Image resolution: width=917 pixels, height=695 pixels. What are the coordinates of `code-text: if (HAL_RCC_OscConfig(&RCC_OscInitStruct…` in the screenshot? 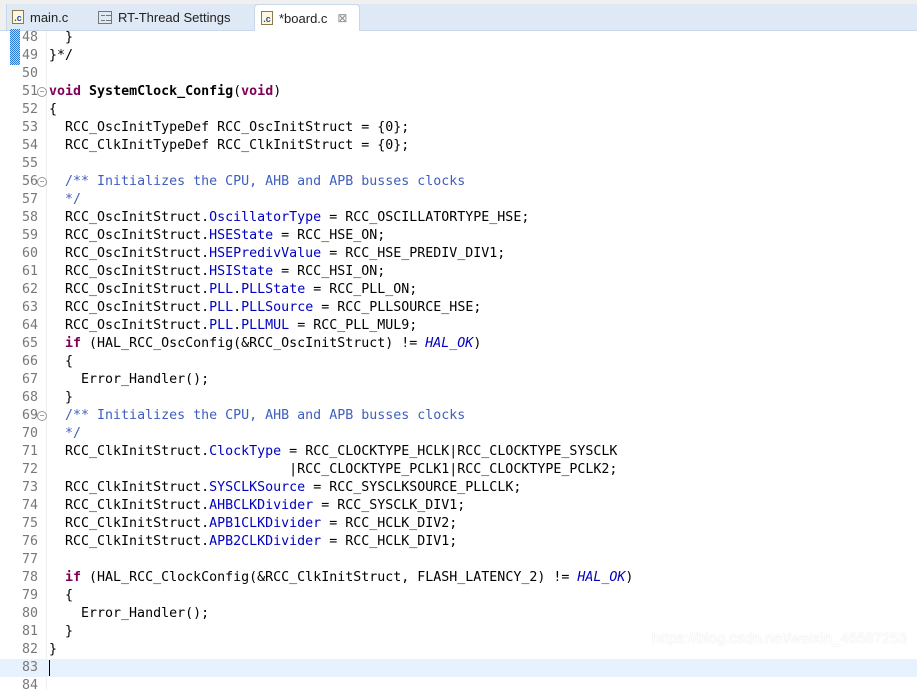 It's located at (265, 344).